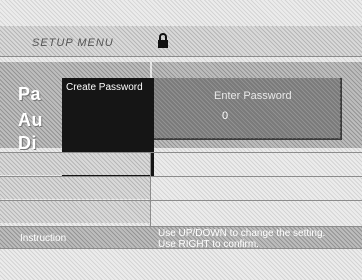  Describe the element at coordinates (181, 56) in the screenshot. I see `header-divider` at that location.